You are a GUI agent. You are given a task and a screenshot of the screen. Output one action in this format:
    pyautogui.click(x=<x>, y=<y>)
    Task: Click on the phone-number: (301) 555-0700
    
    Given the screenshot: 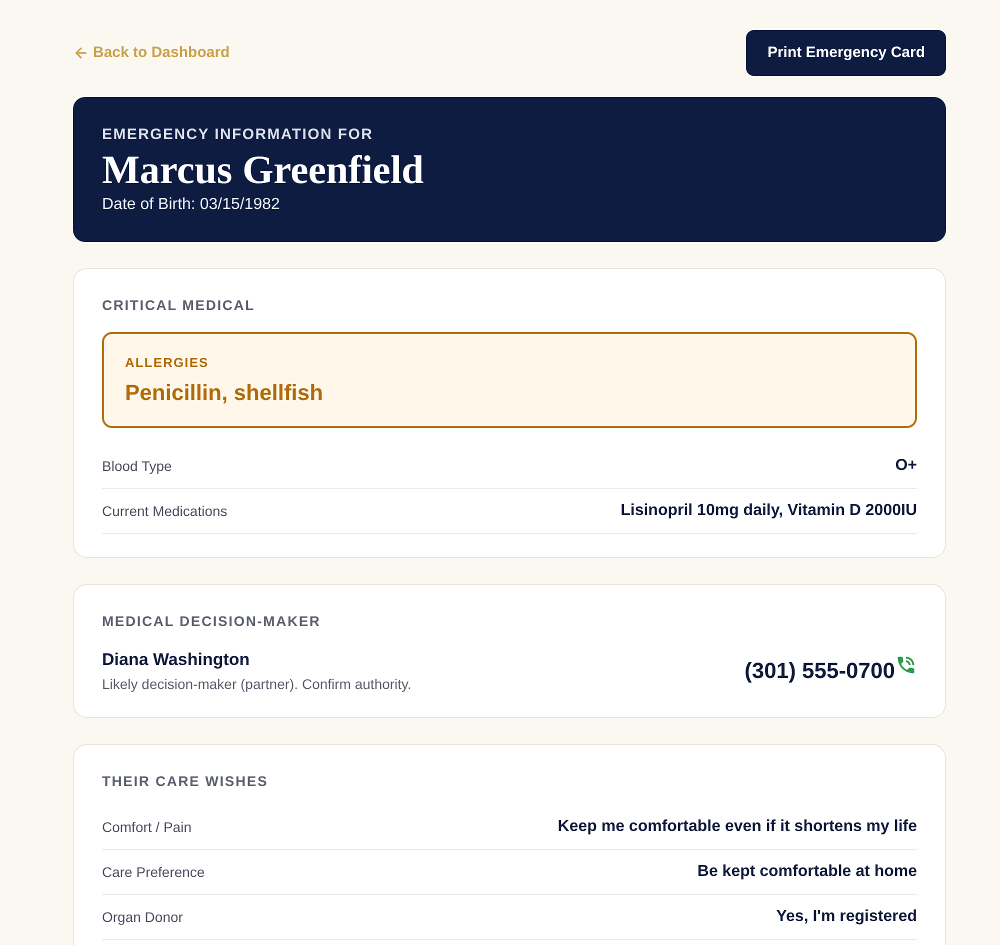 What is the action you would take?
    pyautogui.click(x=819, y=671)
    